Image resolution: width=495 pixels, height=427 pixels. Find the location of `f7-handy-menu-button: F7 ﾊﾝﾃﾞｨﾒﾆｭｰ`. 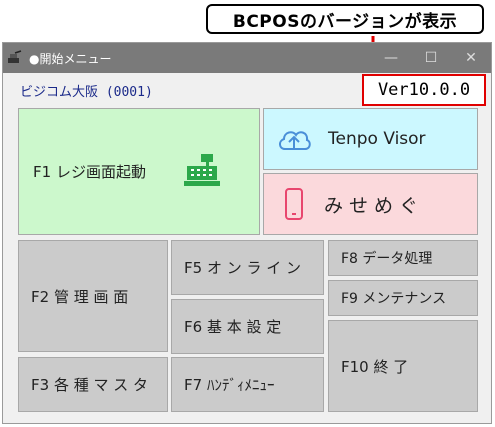

f7-handy-menu-button: F7 ﾊﾝﾃﾞｨﾒﾆｭｰ is located at coordinates (247, 384).